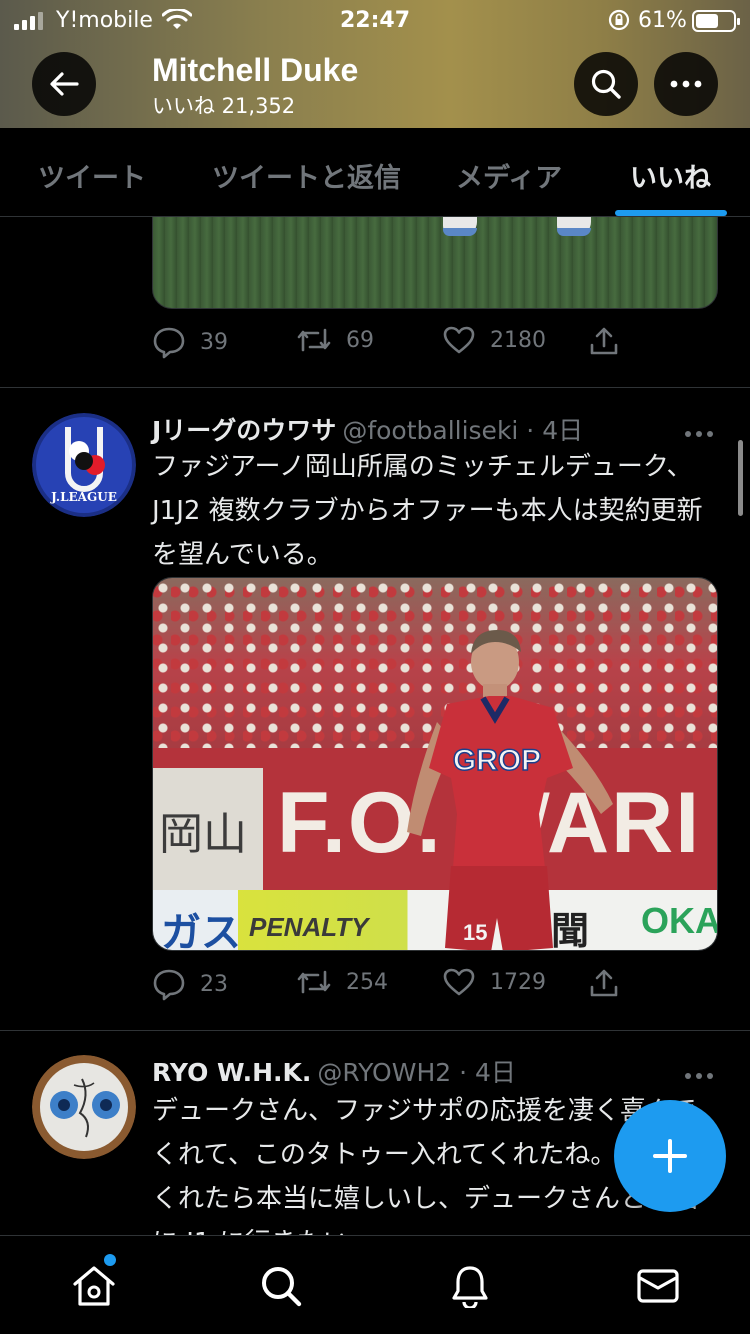 This screenshot has height=1334, width=750. I want to click on battery-percent: 61%, so click(662, 20).